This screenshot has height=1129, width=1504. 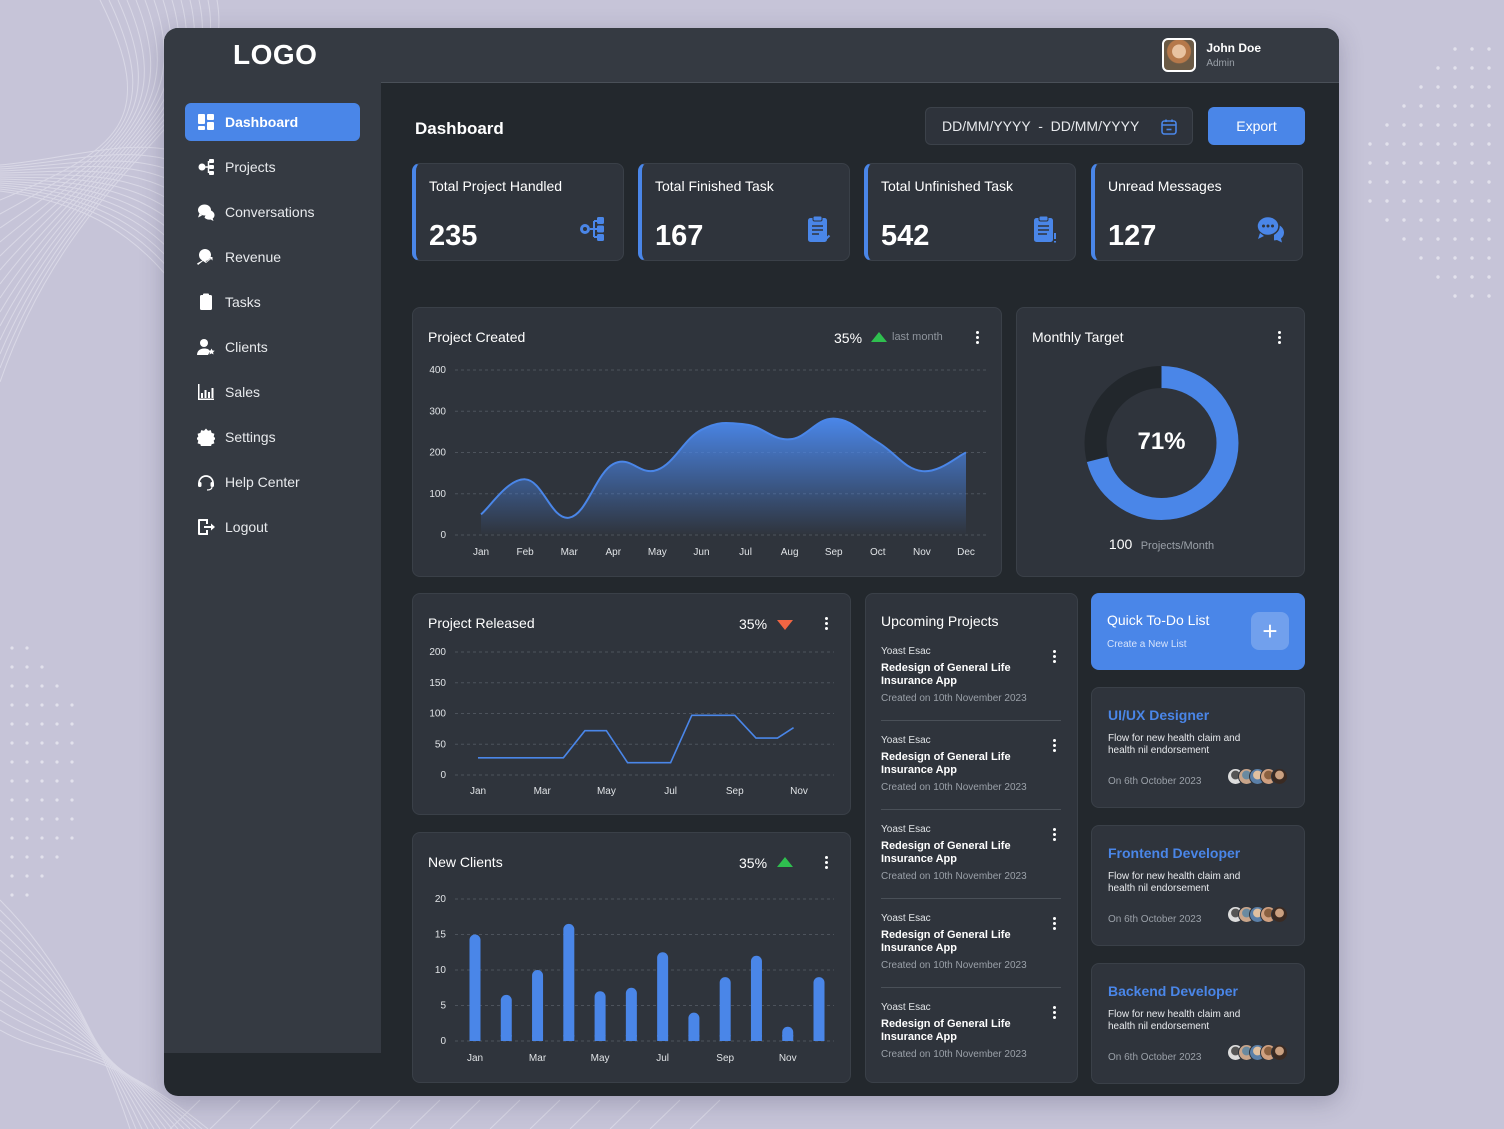 What do you see at coordinates (1198, 631) in the screenshot?
I see `quick-todo-card: Quick To-Do List Create a New List +` at bounding box center [1198, 631].